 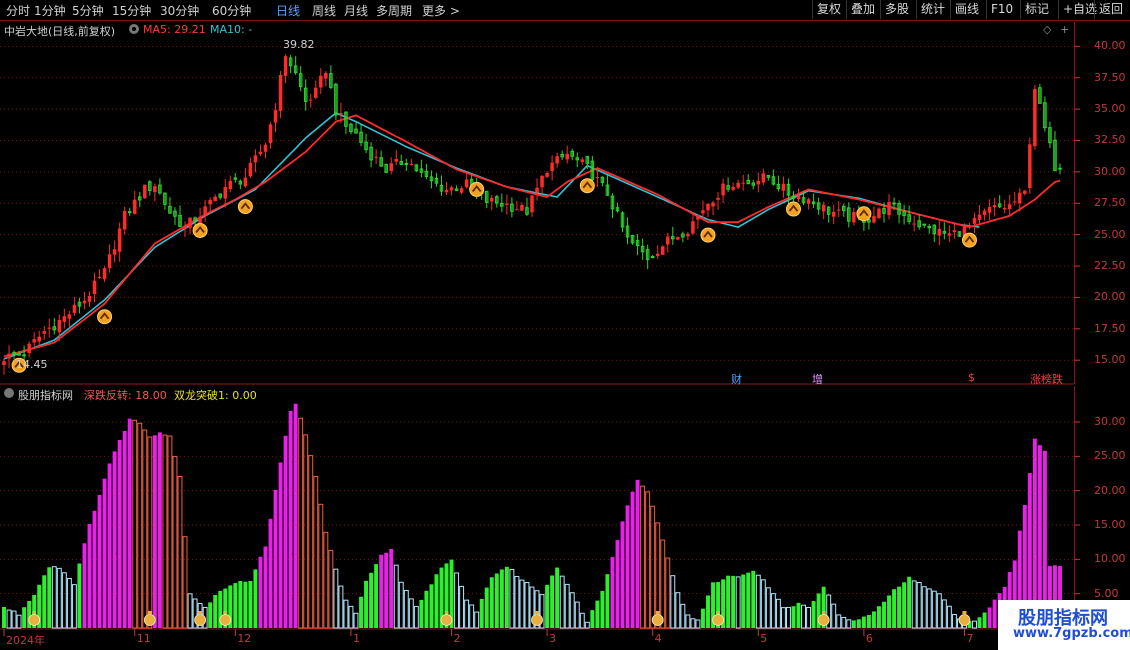 What do you see at coordinates (1110, 171) in the screenshot?
I see `price-tick-label: 30.00` at bounding box center [1110, 171].